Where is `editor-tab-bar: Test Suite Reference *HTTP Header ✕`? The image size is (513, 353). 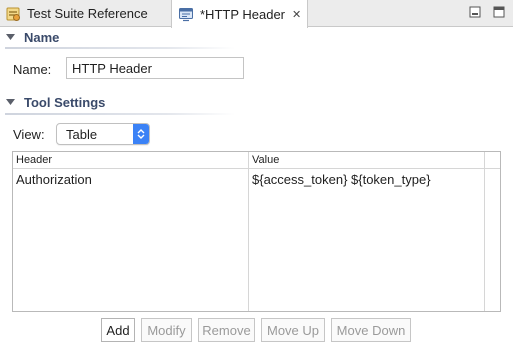
editor-tab-bar: Test Suite Reference *HTTP Header ✕ is located at coordinates (256, 14).